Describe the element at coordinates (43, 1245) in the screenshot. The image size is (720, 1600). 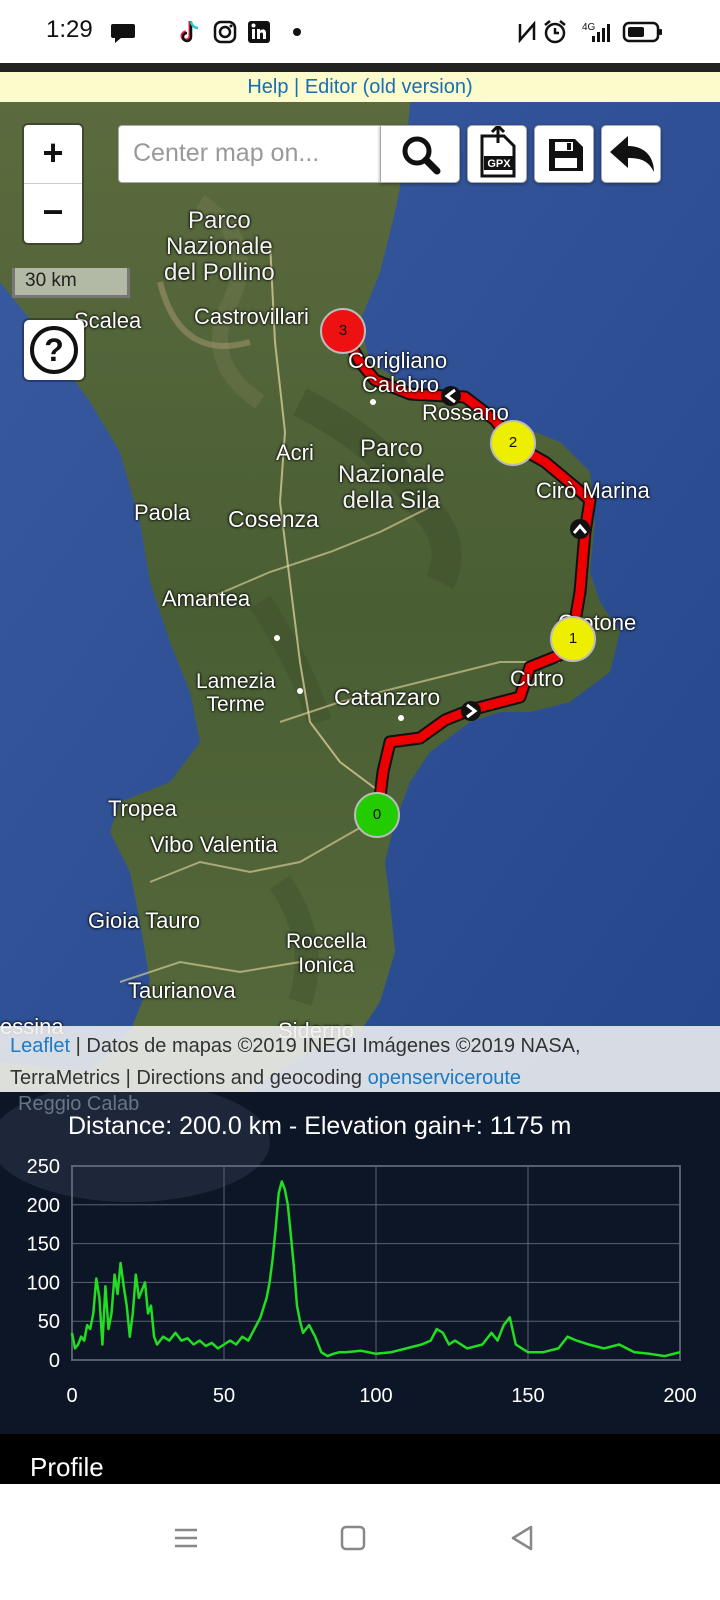
I see `y-tick-label: 150` at that location.